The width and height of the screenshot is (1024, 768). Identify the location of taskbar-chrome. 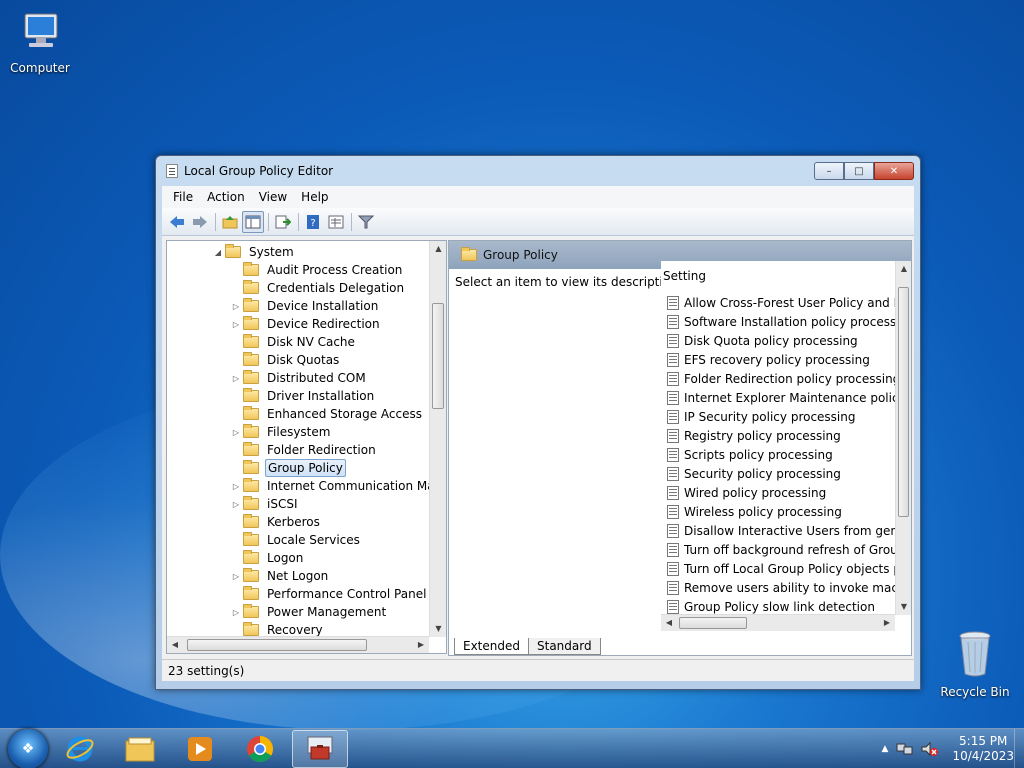
(260, 749).